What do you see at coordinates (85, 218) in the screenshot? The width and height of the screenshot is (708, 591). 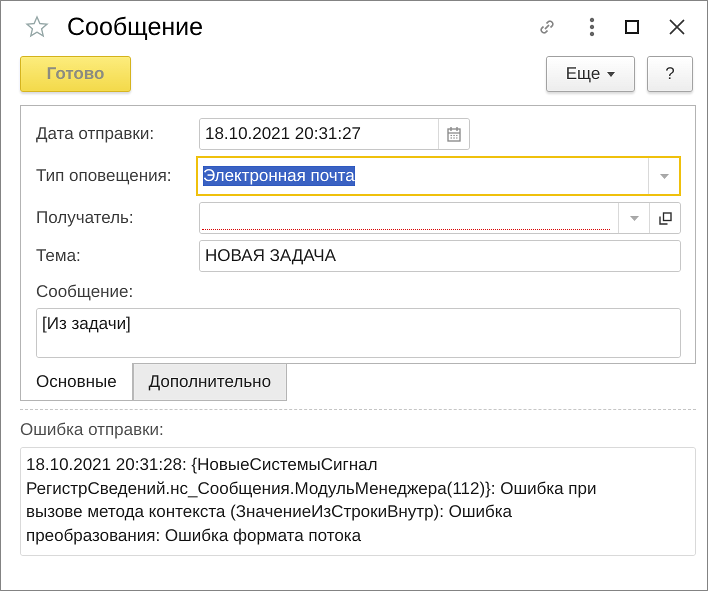 I see `field-label: Получатель:` at bounding box center [85, 218].